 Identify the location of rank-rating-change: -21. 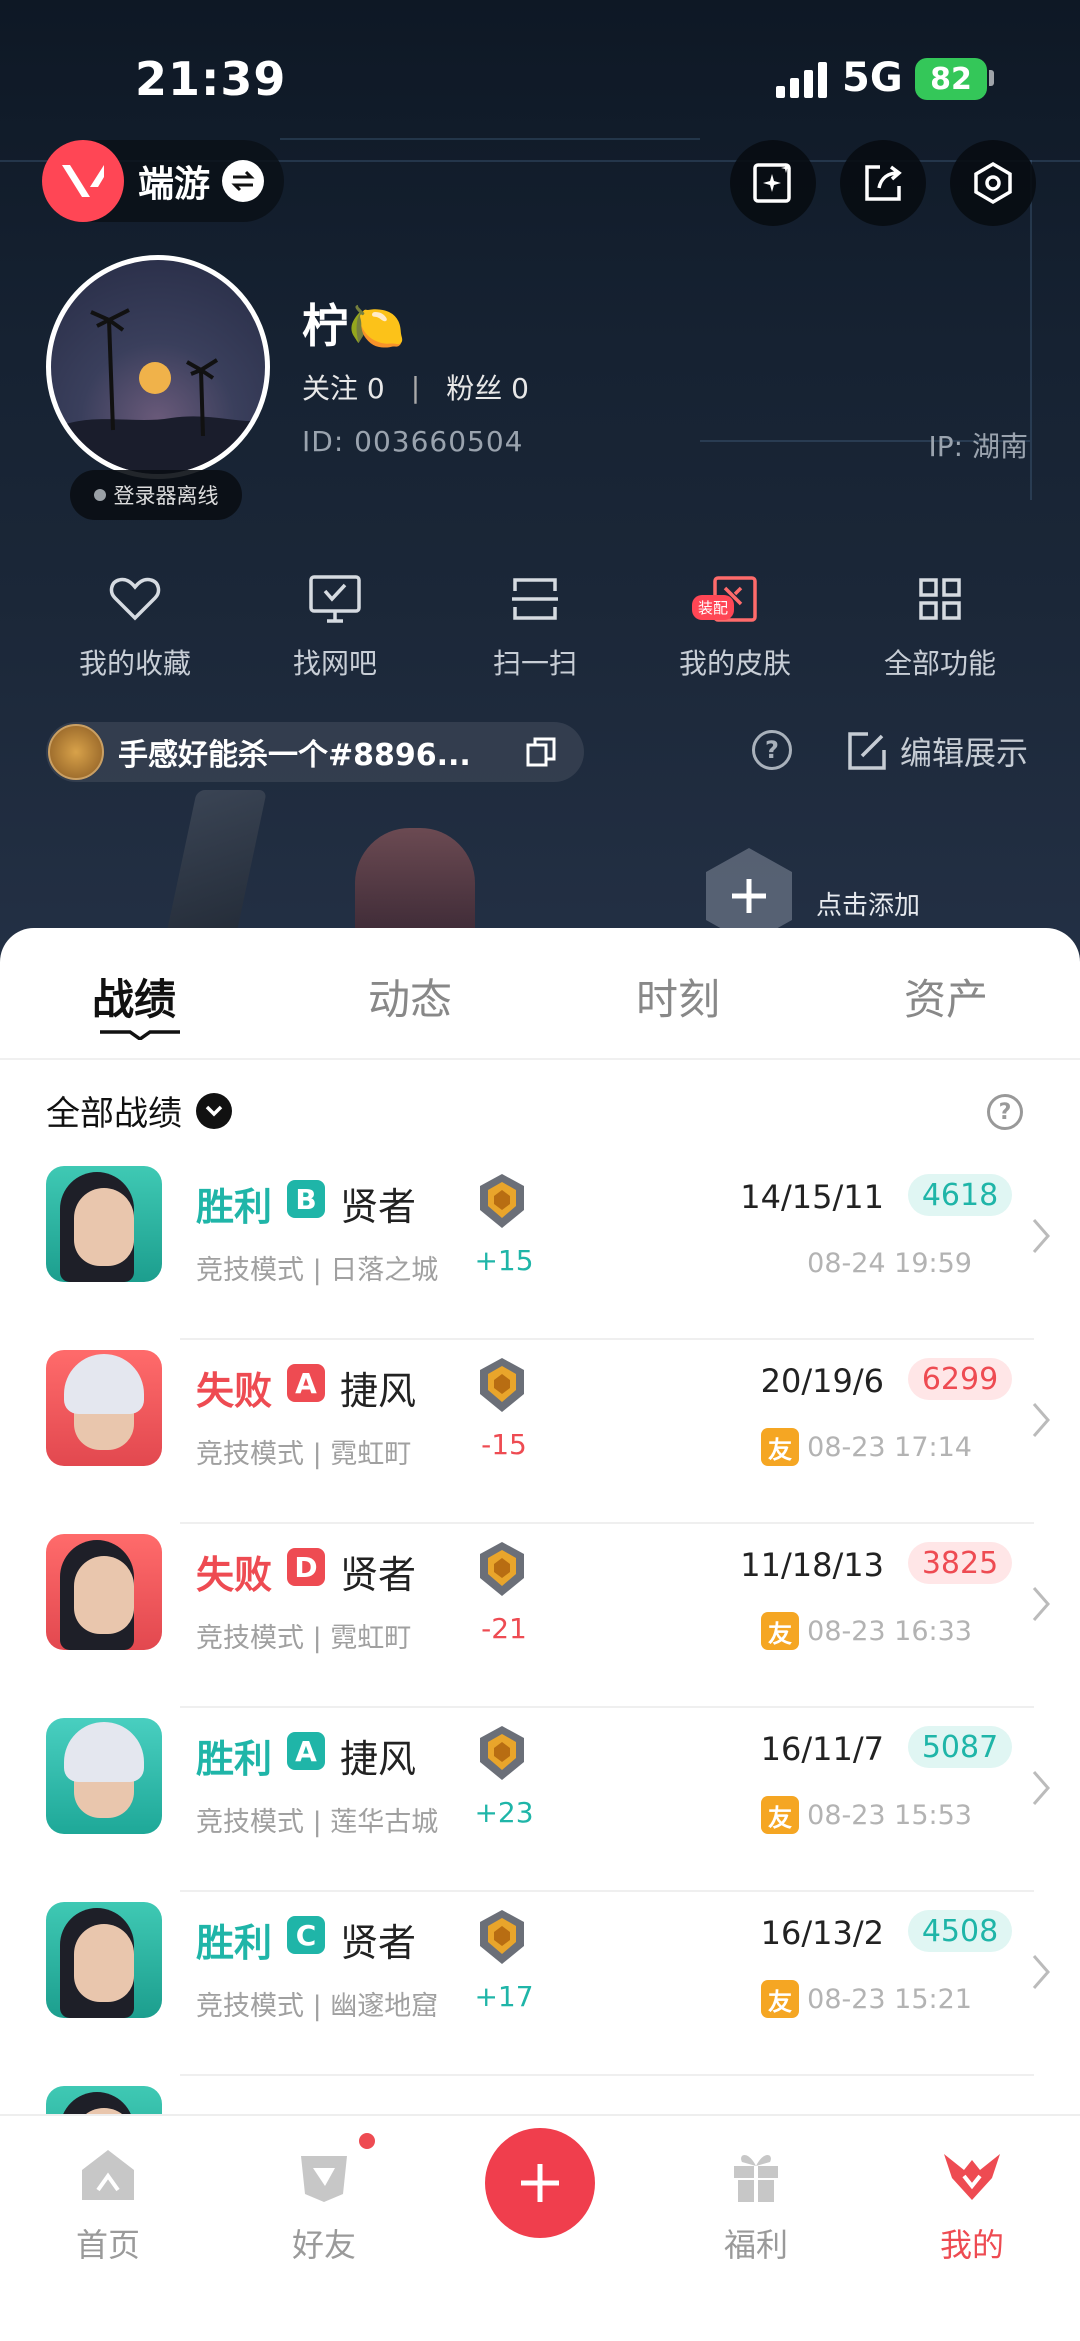
(504, 1628).